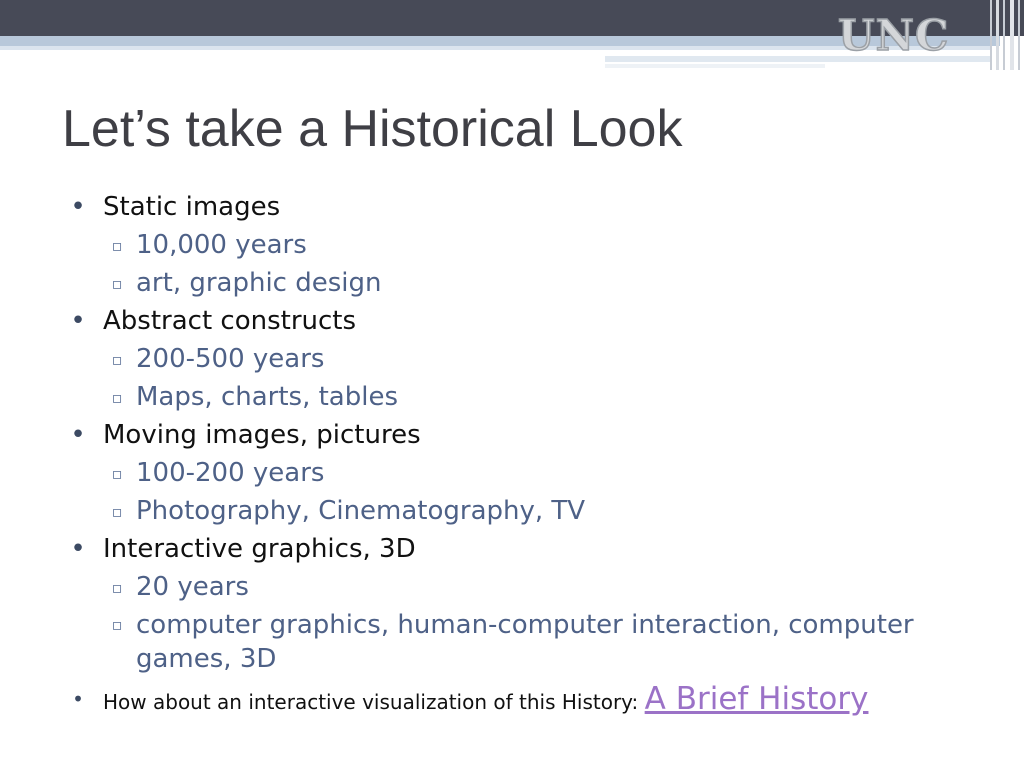 Image resolution: width=1024 pixels, height=768 pixels. What do you see at coordinates (259, 283) in the screenshot?
I see `sub-bullet-text: art, graphic design` at bounding box center [259, 283].